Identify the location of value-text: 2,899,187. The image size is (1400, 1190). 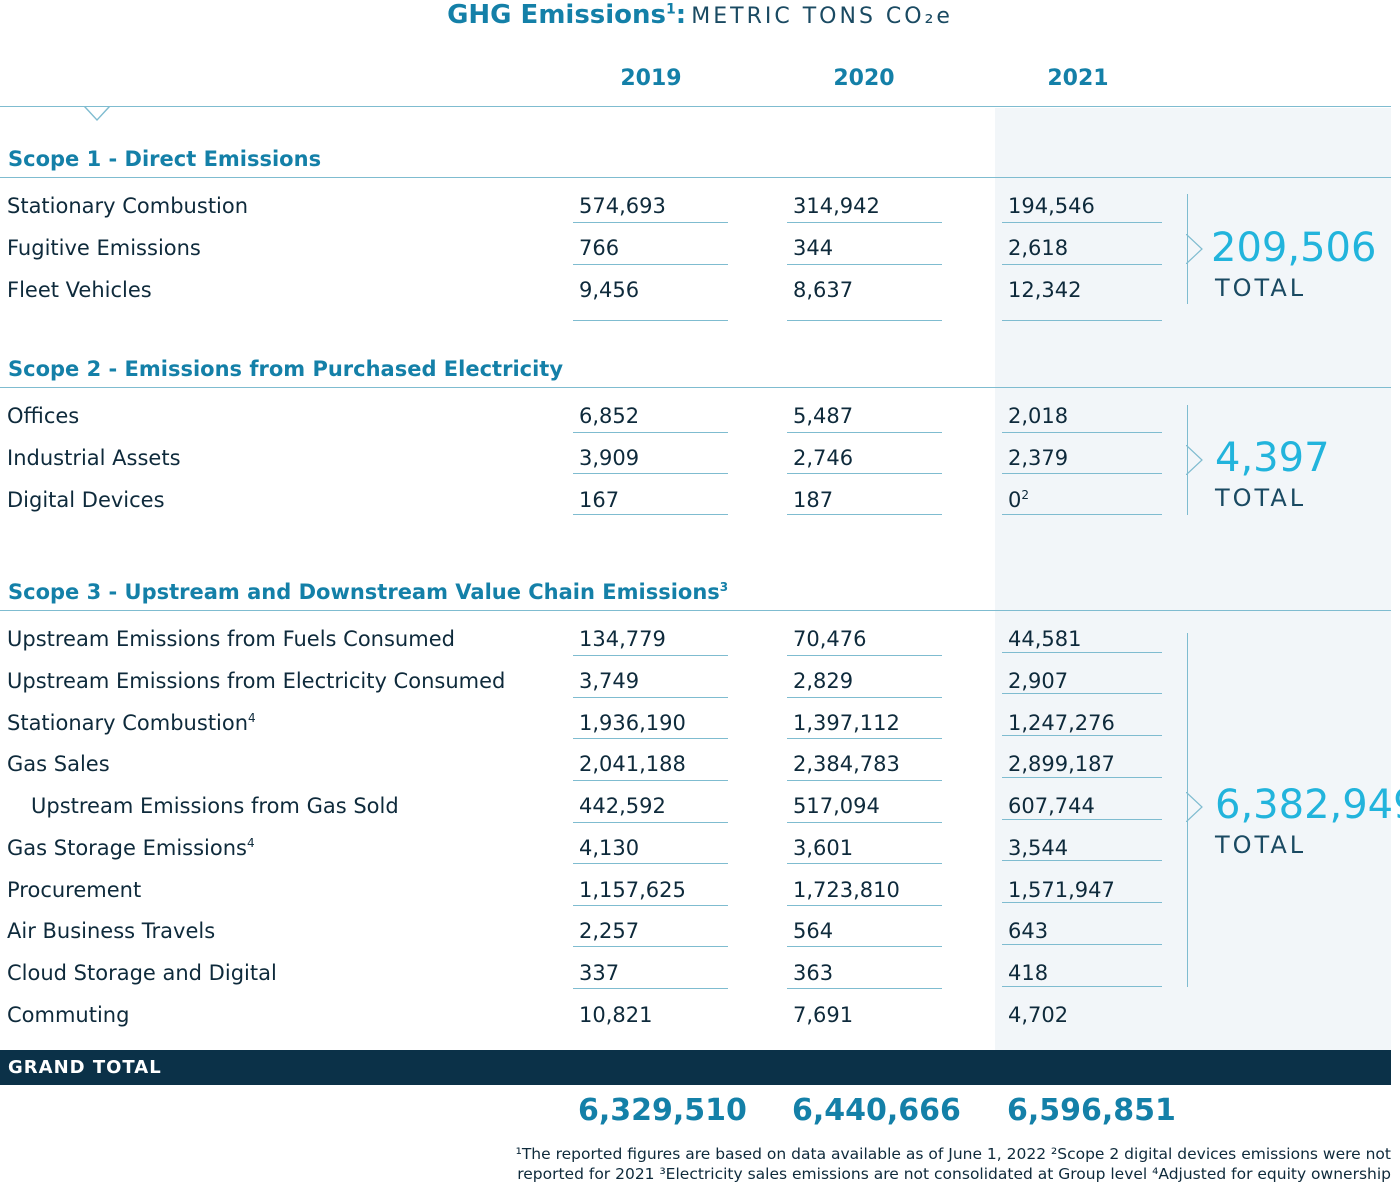
(1061, 764).